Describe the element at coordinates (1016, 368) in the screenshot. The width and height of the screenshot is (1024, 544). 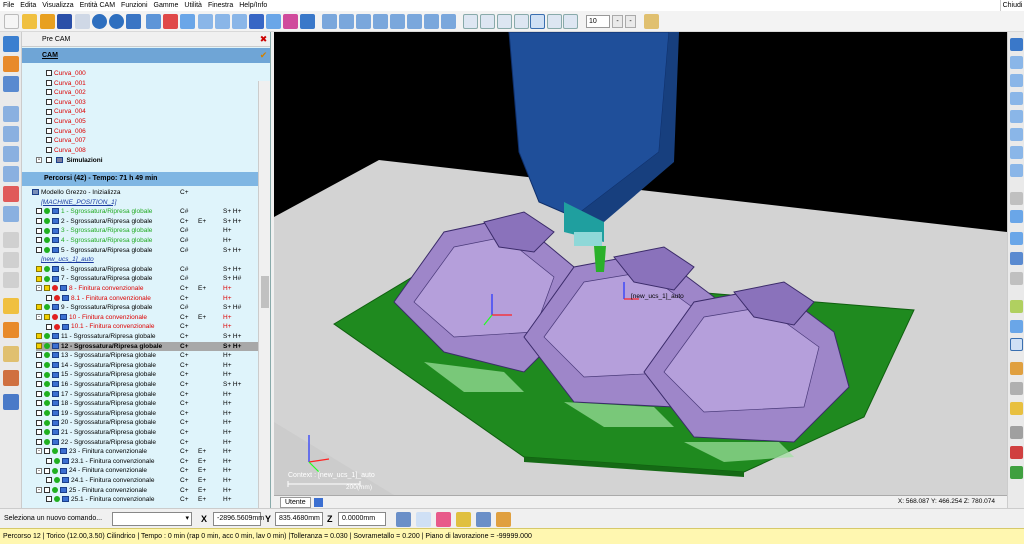
I see `light-icon` at that location.